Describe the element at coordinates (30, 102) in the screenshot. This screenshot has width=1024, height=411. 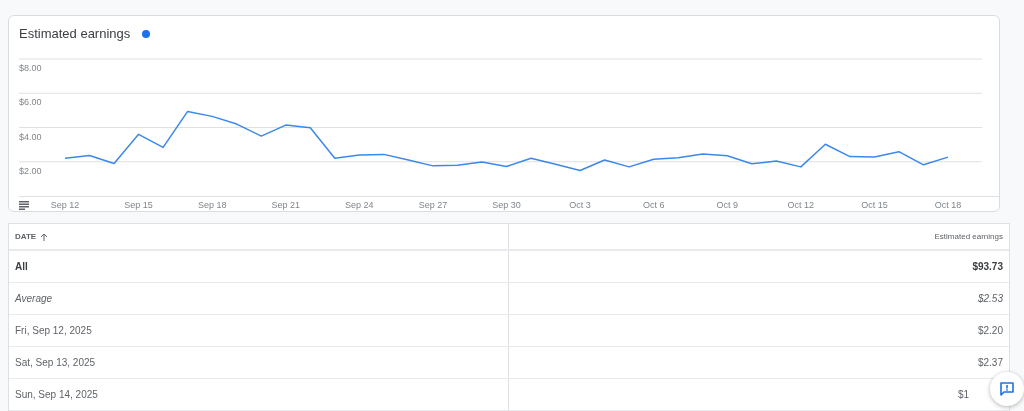
I see `y-tick-label: $6.00` at that location.